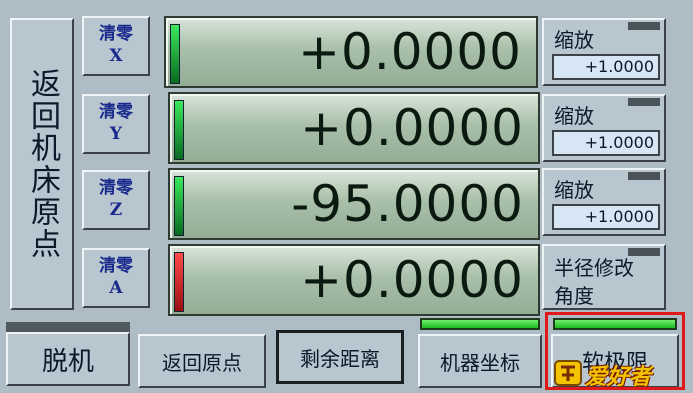  Describe the element at coordinates (407, 204) in the screenshot. I see `dro-z-value: -95.0000` at that location.